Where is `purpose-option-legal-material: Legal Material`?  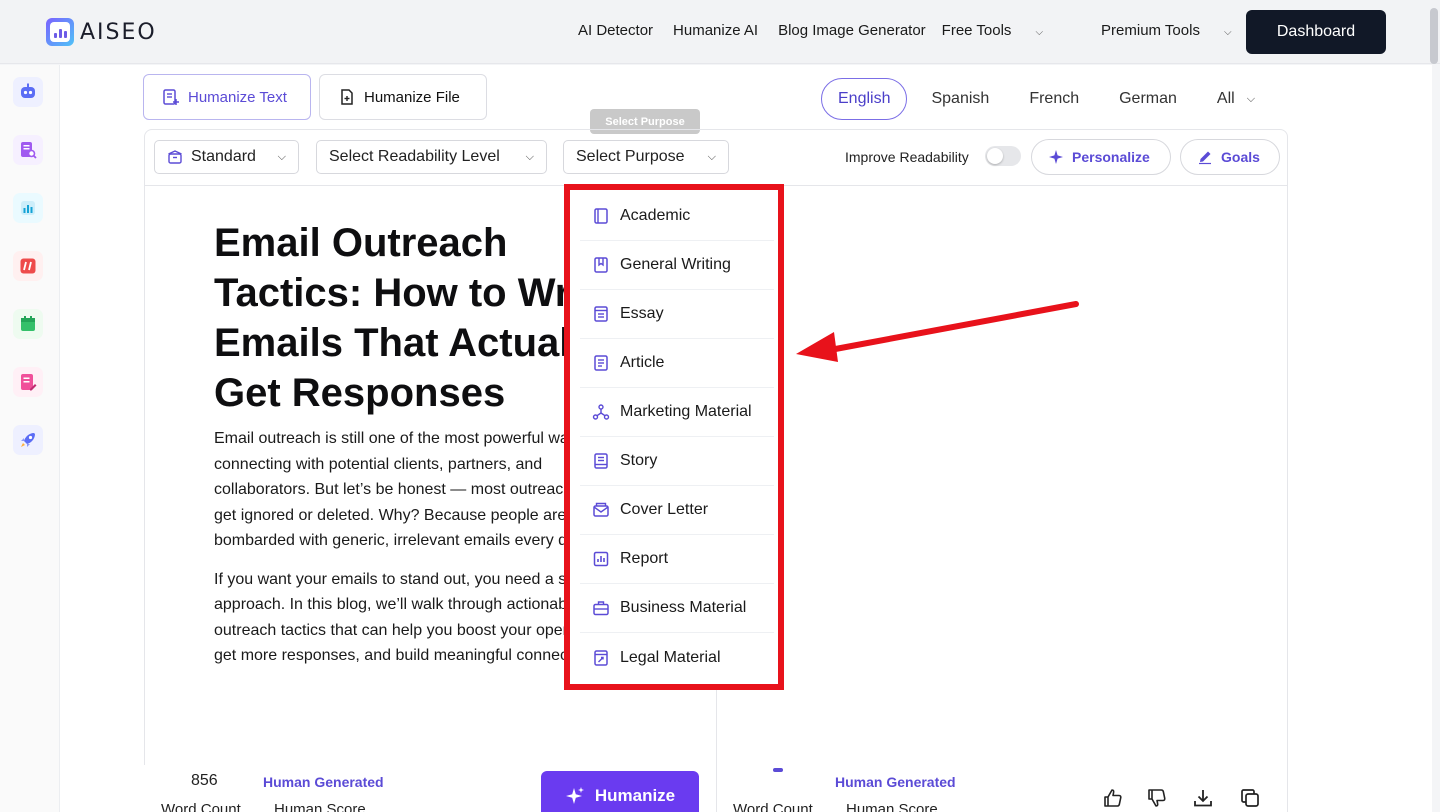 purpose-option-legal-material: Legal Material is located at coordinates (677, 657).